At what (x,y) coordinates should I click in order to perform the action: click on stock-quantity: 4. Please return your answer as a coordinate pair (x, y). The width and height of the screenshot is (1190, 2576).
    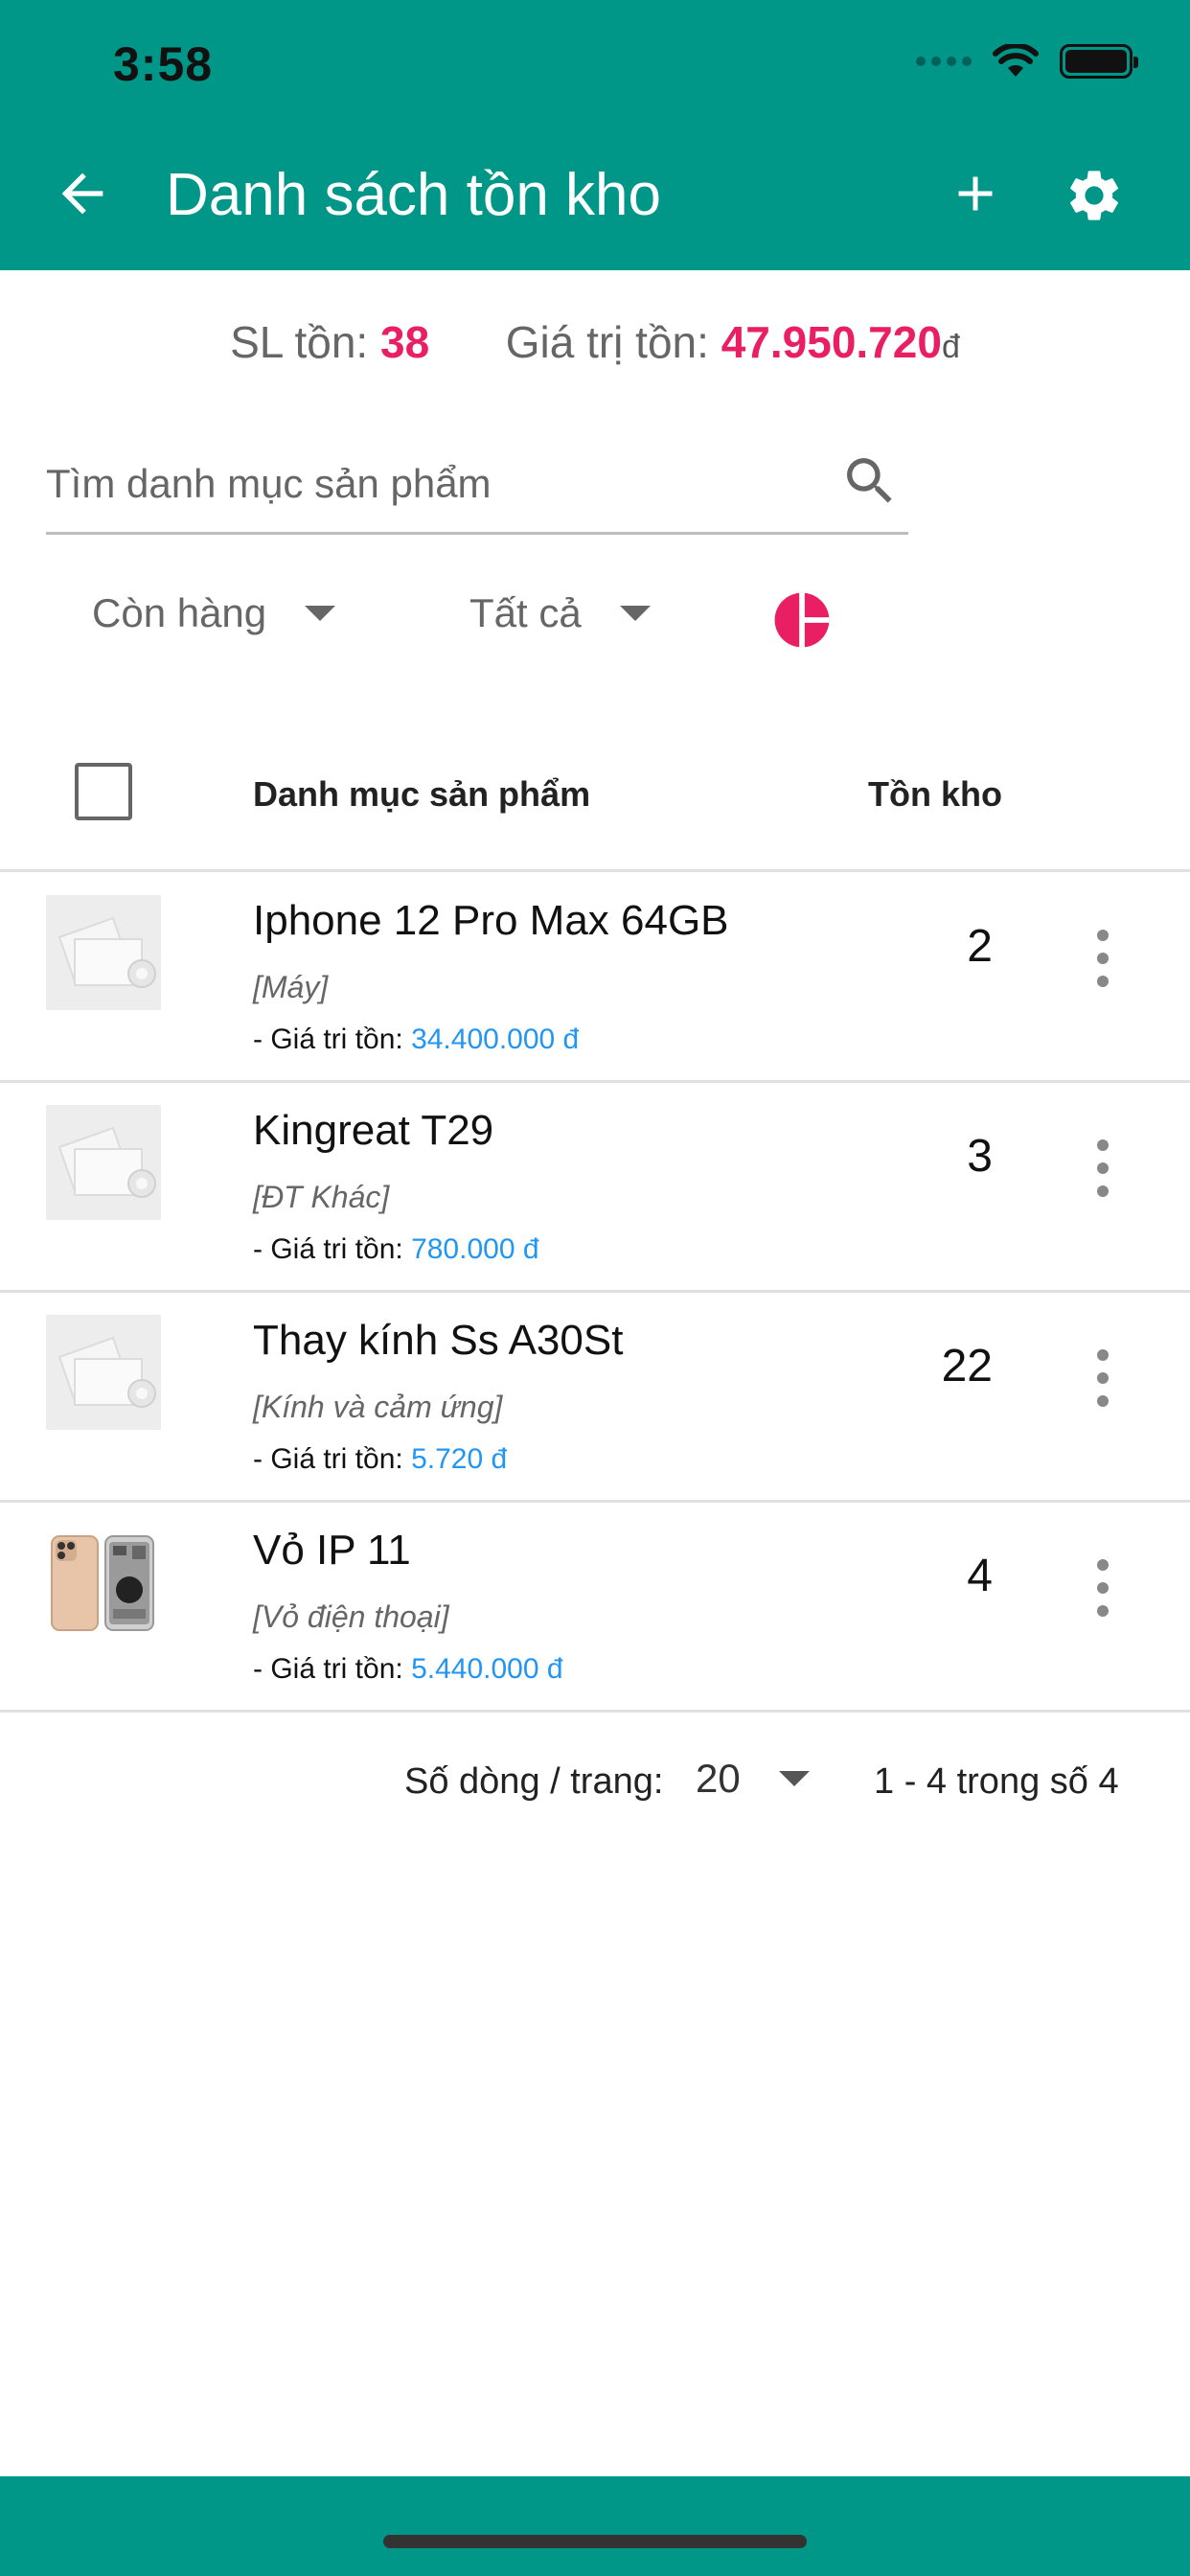
    Looking at the image, I should click on (980, 1576).